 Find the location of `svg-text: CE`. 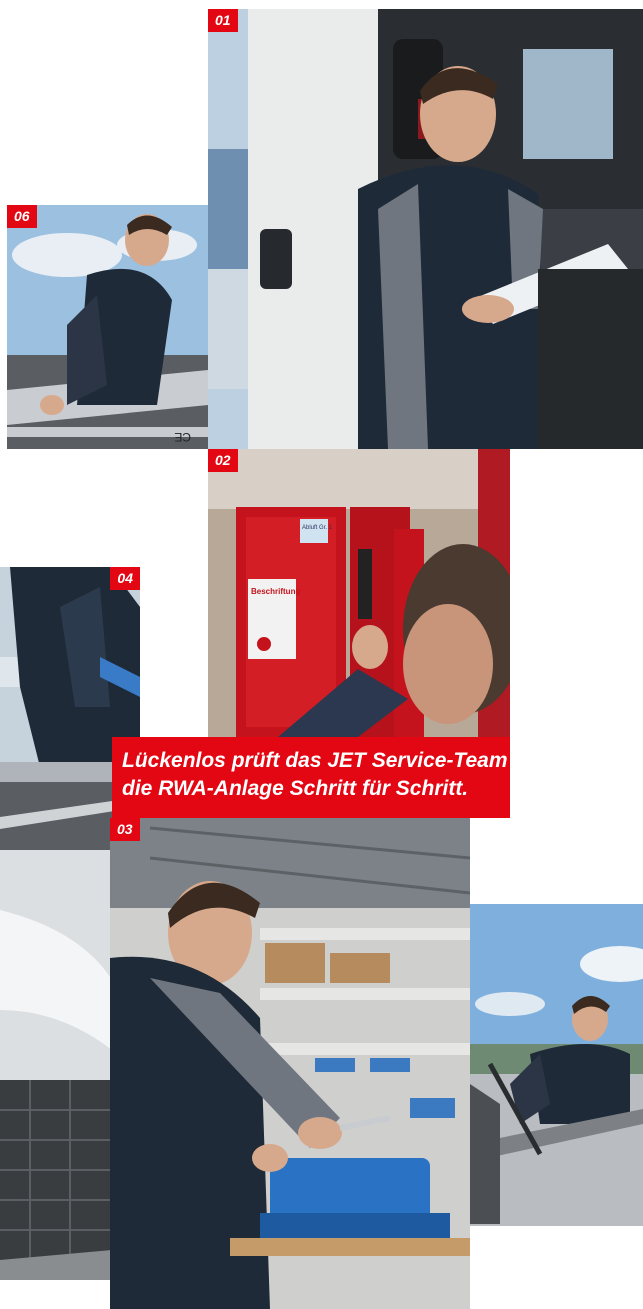

svg-text: CE is located at coordinates (182, 437).